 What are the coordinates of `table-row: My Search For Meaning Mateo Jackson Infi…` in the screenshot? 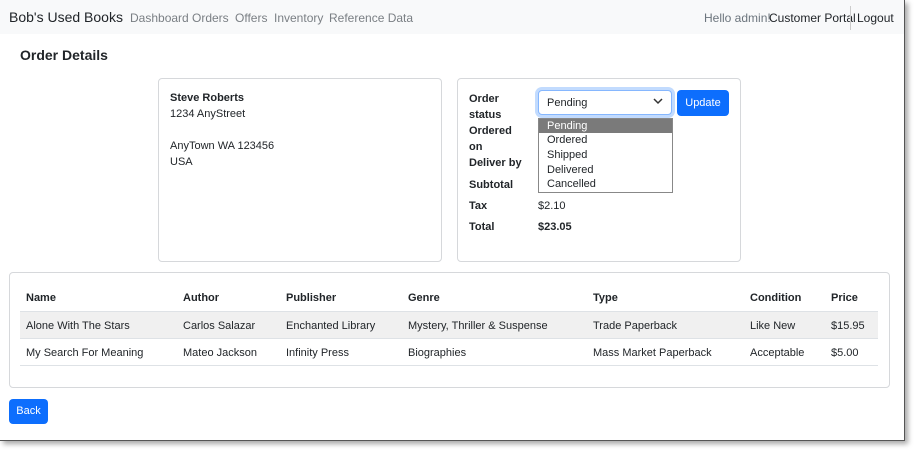 It's located at (449, 352).